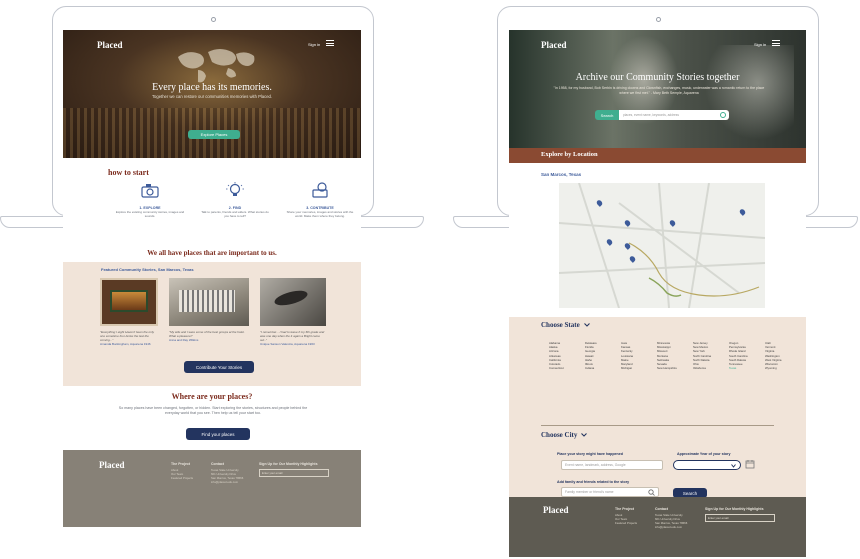  Describe the element at coordinates (776, 43) in the screenshot. I see `right-menu-icon` at that location.